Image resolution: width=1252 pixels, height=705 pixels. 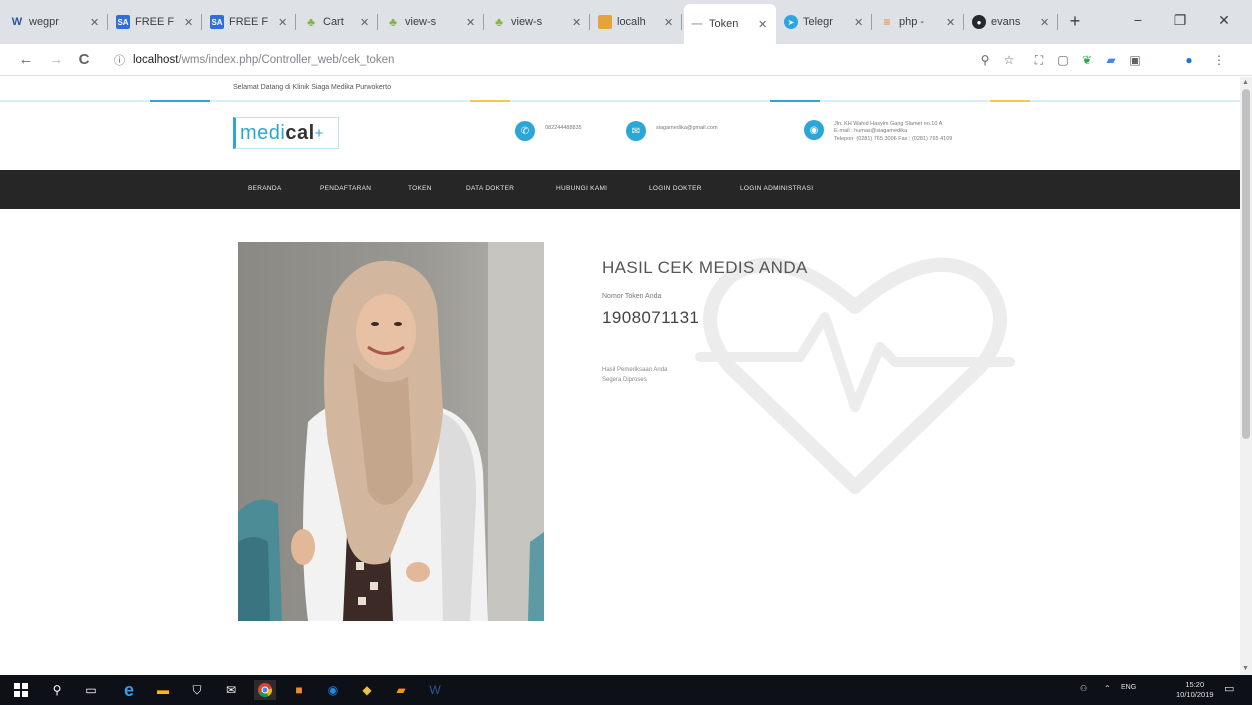 I want to click on browser-tab: ➤ Telegr ✕, so click(x=825, y=22).